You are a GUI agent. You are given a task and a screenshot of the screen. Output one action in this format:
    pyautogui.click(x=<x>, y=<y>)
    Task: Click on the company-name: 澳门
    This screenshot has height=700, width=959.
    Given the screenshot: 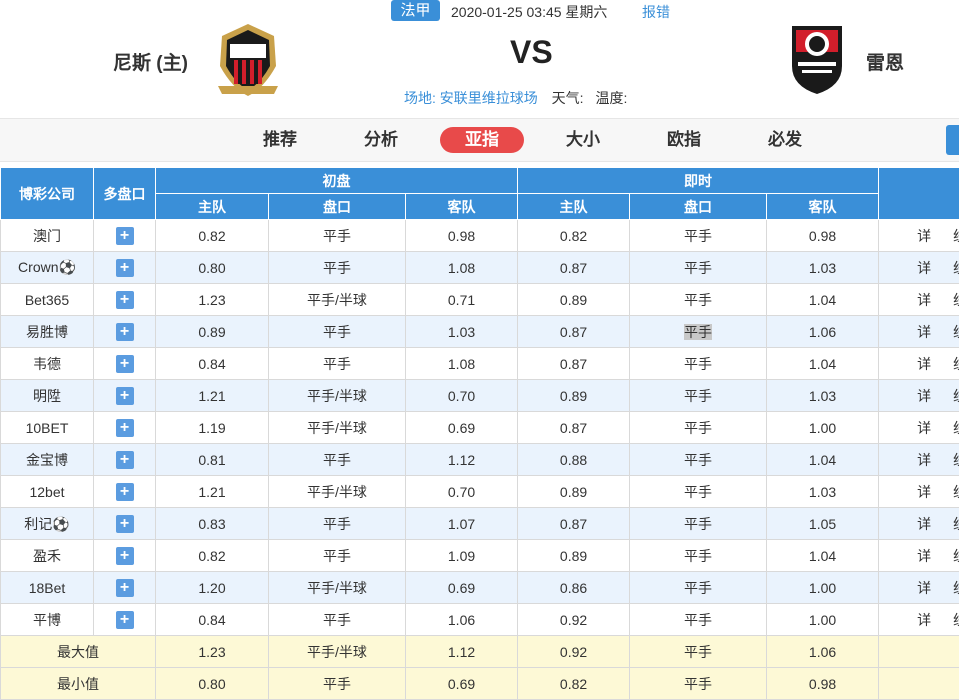 What is the action you would take?
    pyautogui.click(x=47, y=236)
    